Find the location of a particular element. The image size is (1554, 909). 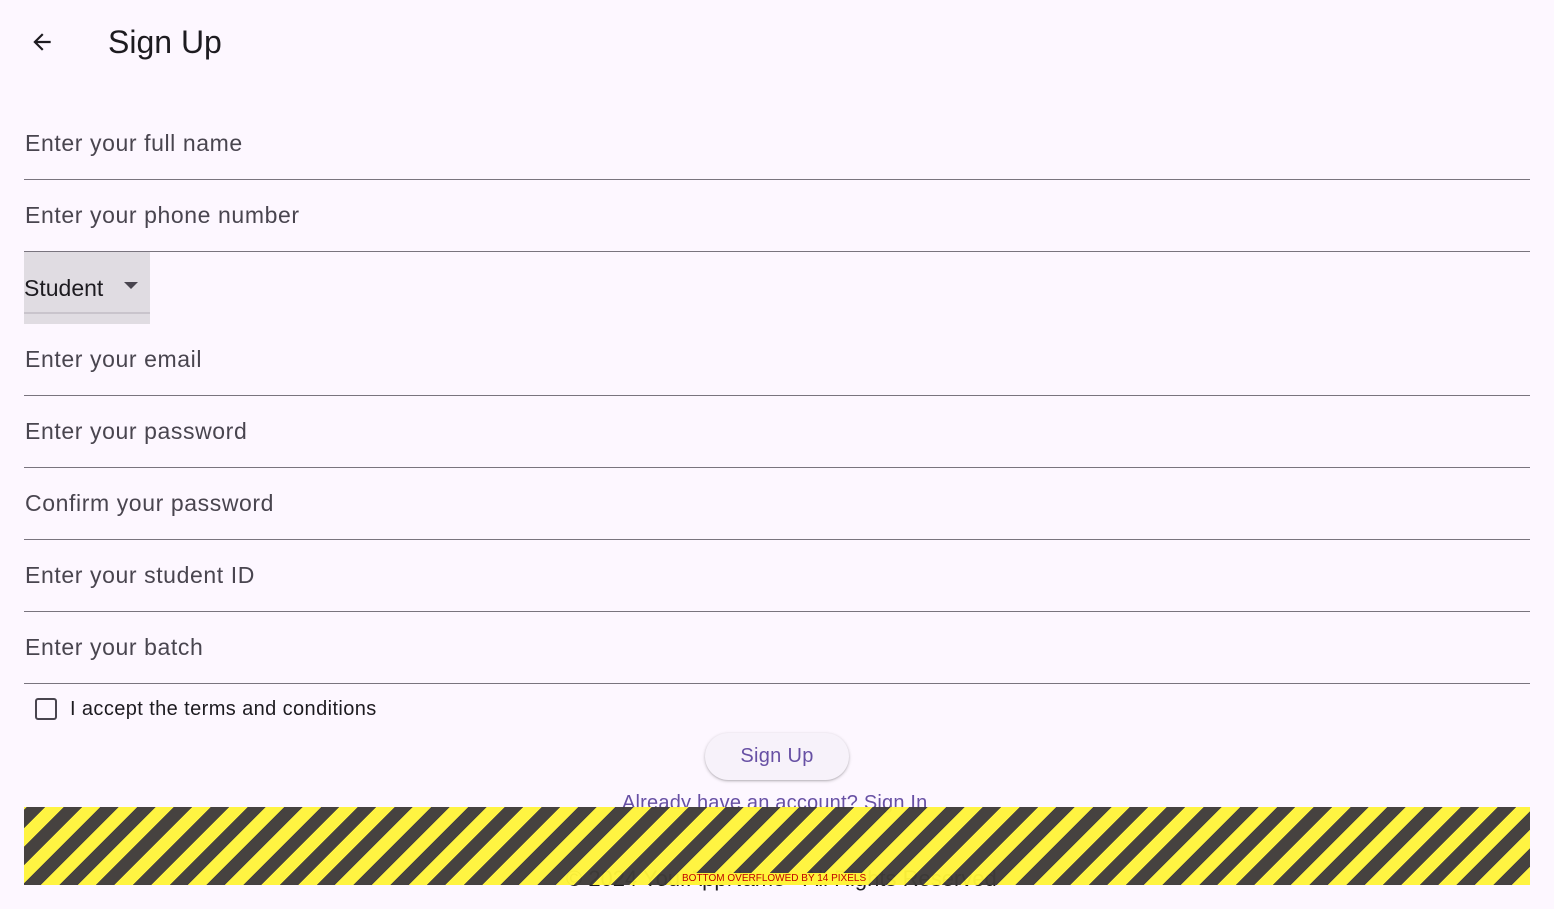

full-name-field is located at coordinates (777, 144).